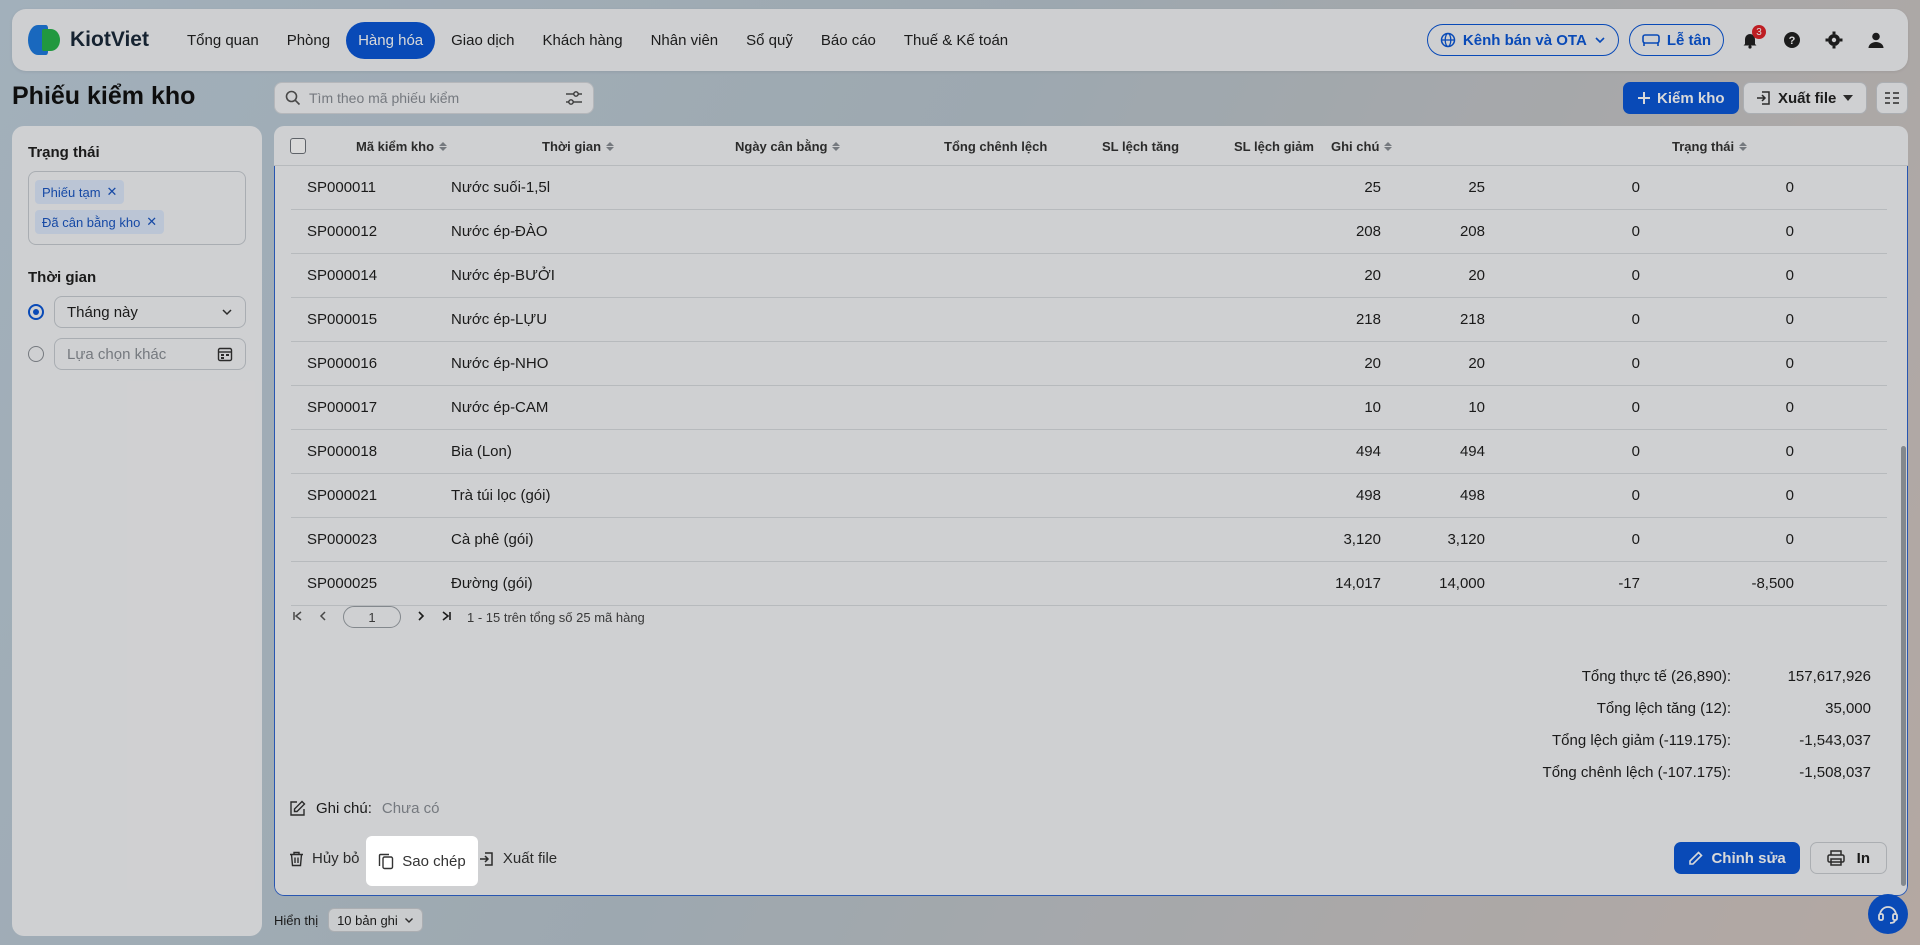 The height and width of the screenshot is (945, 1920). What do you see at coordinates (574, 98) in the screenshot?
I see `filter-sliders-icon` at bounding box center [574, 98].